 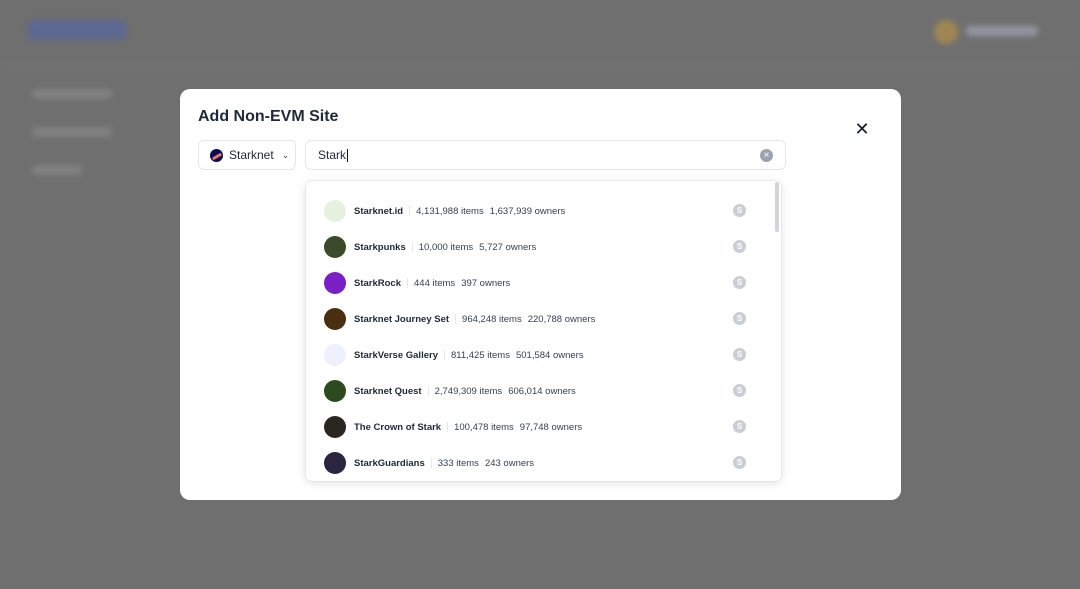 What do you see at coordinates (766, 155) in the screenshot?
I see `clear-icon: ×` at bounding box center [766, 155].